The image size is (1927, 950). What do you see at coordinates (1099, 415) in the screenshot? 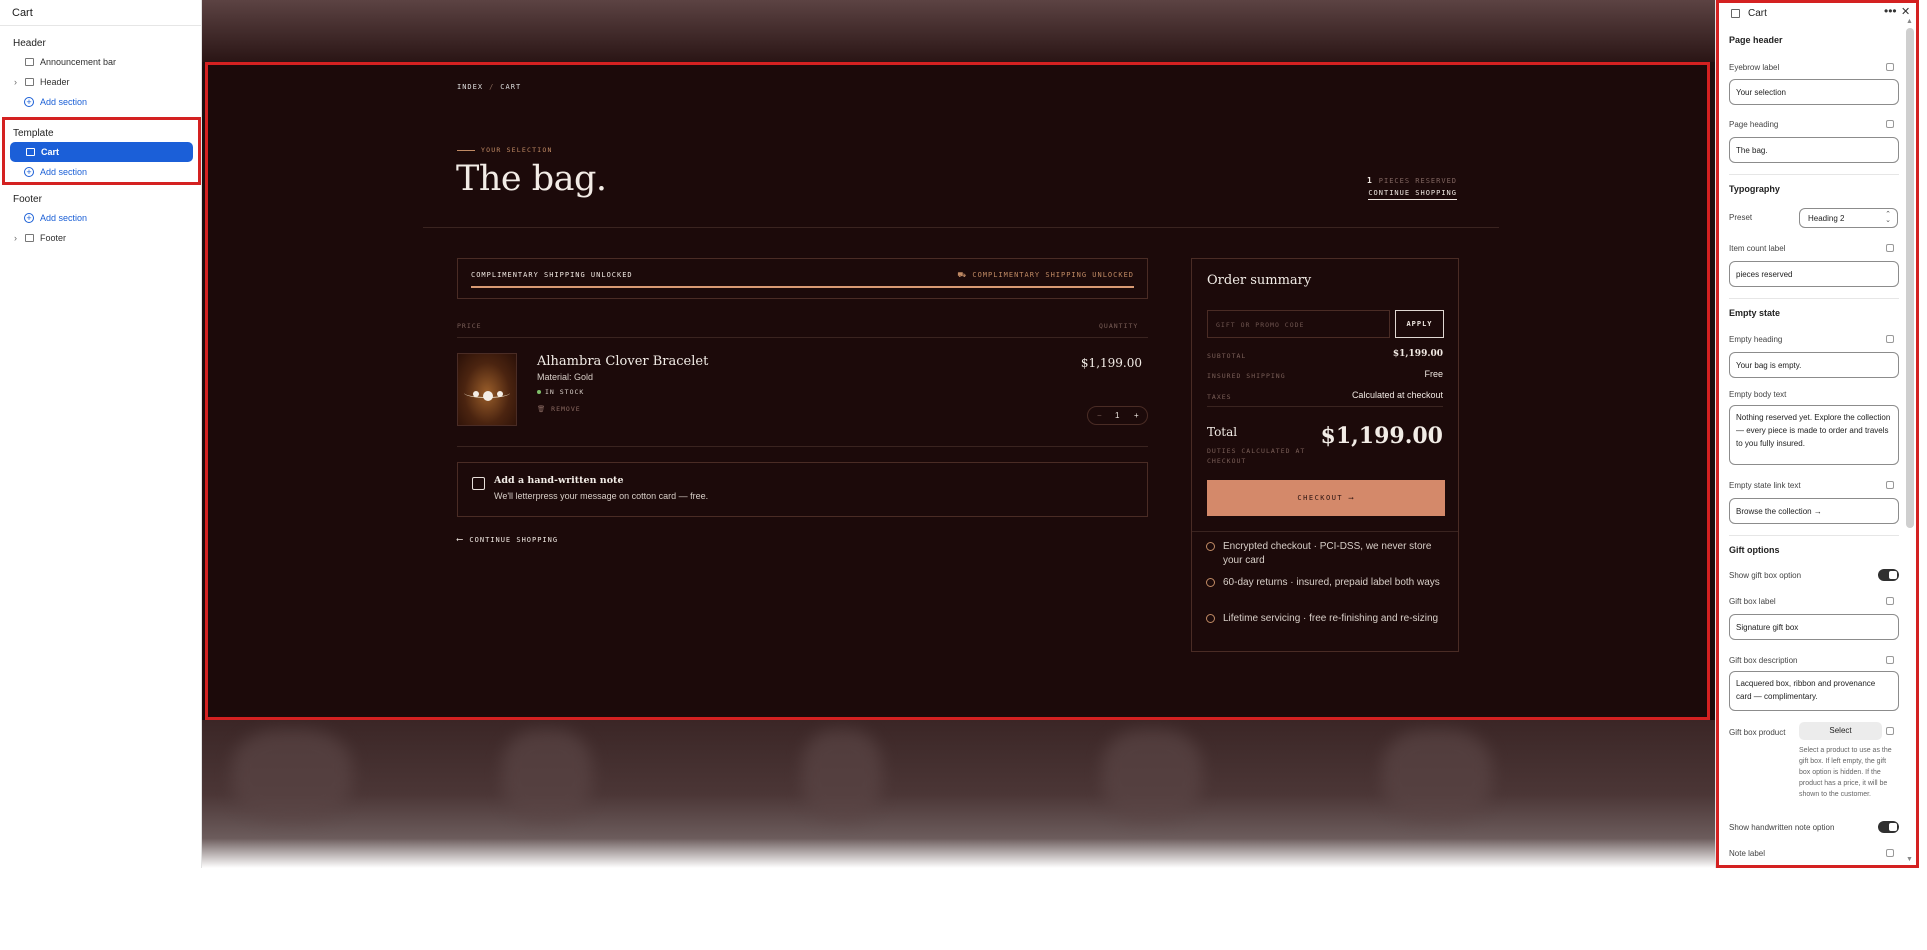
I see `quantity-minus-button: −` at bounding box center [1099, 415].